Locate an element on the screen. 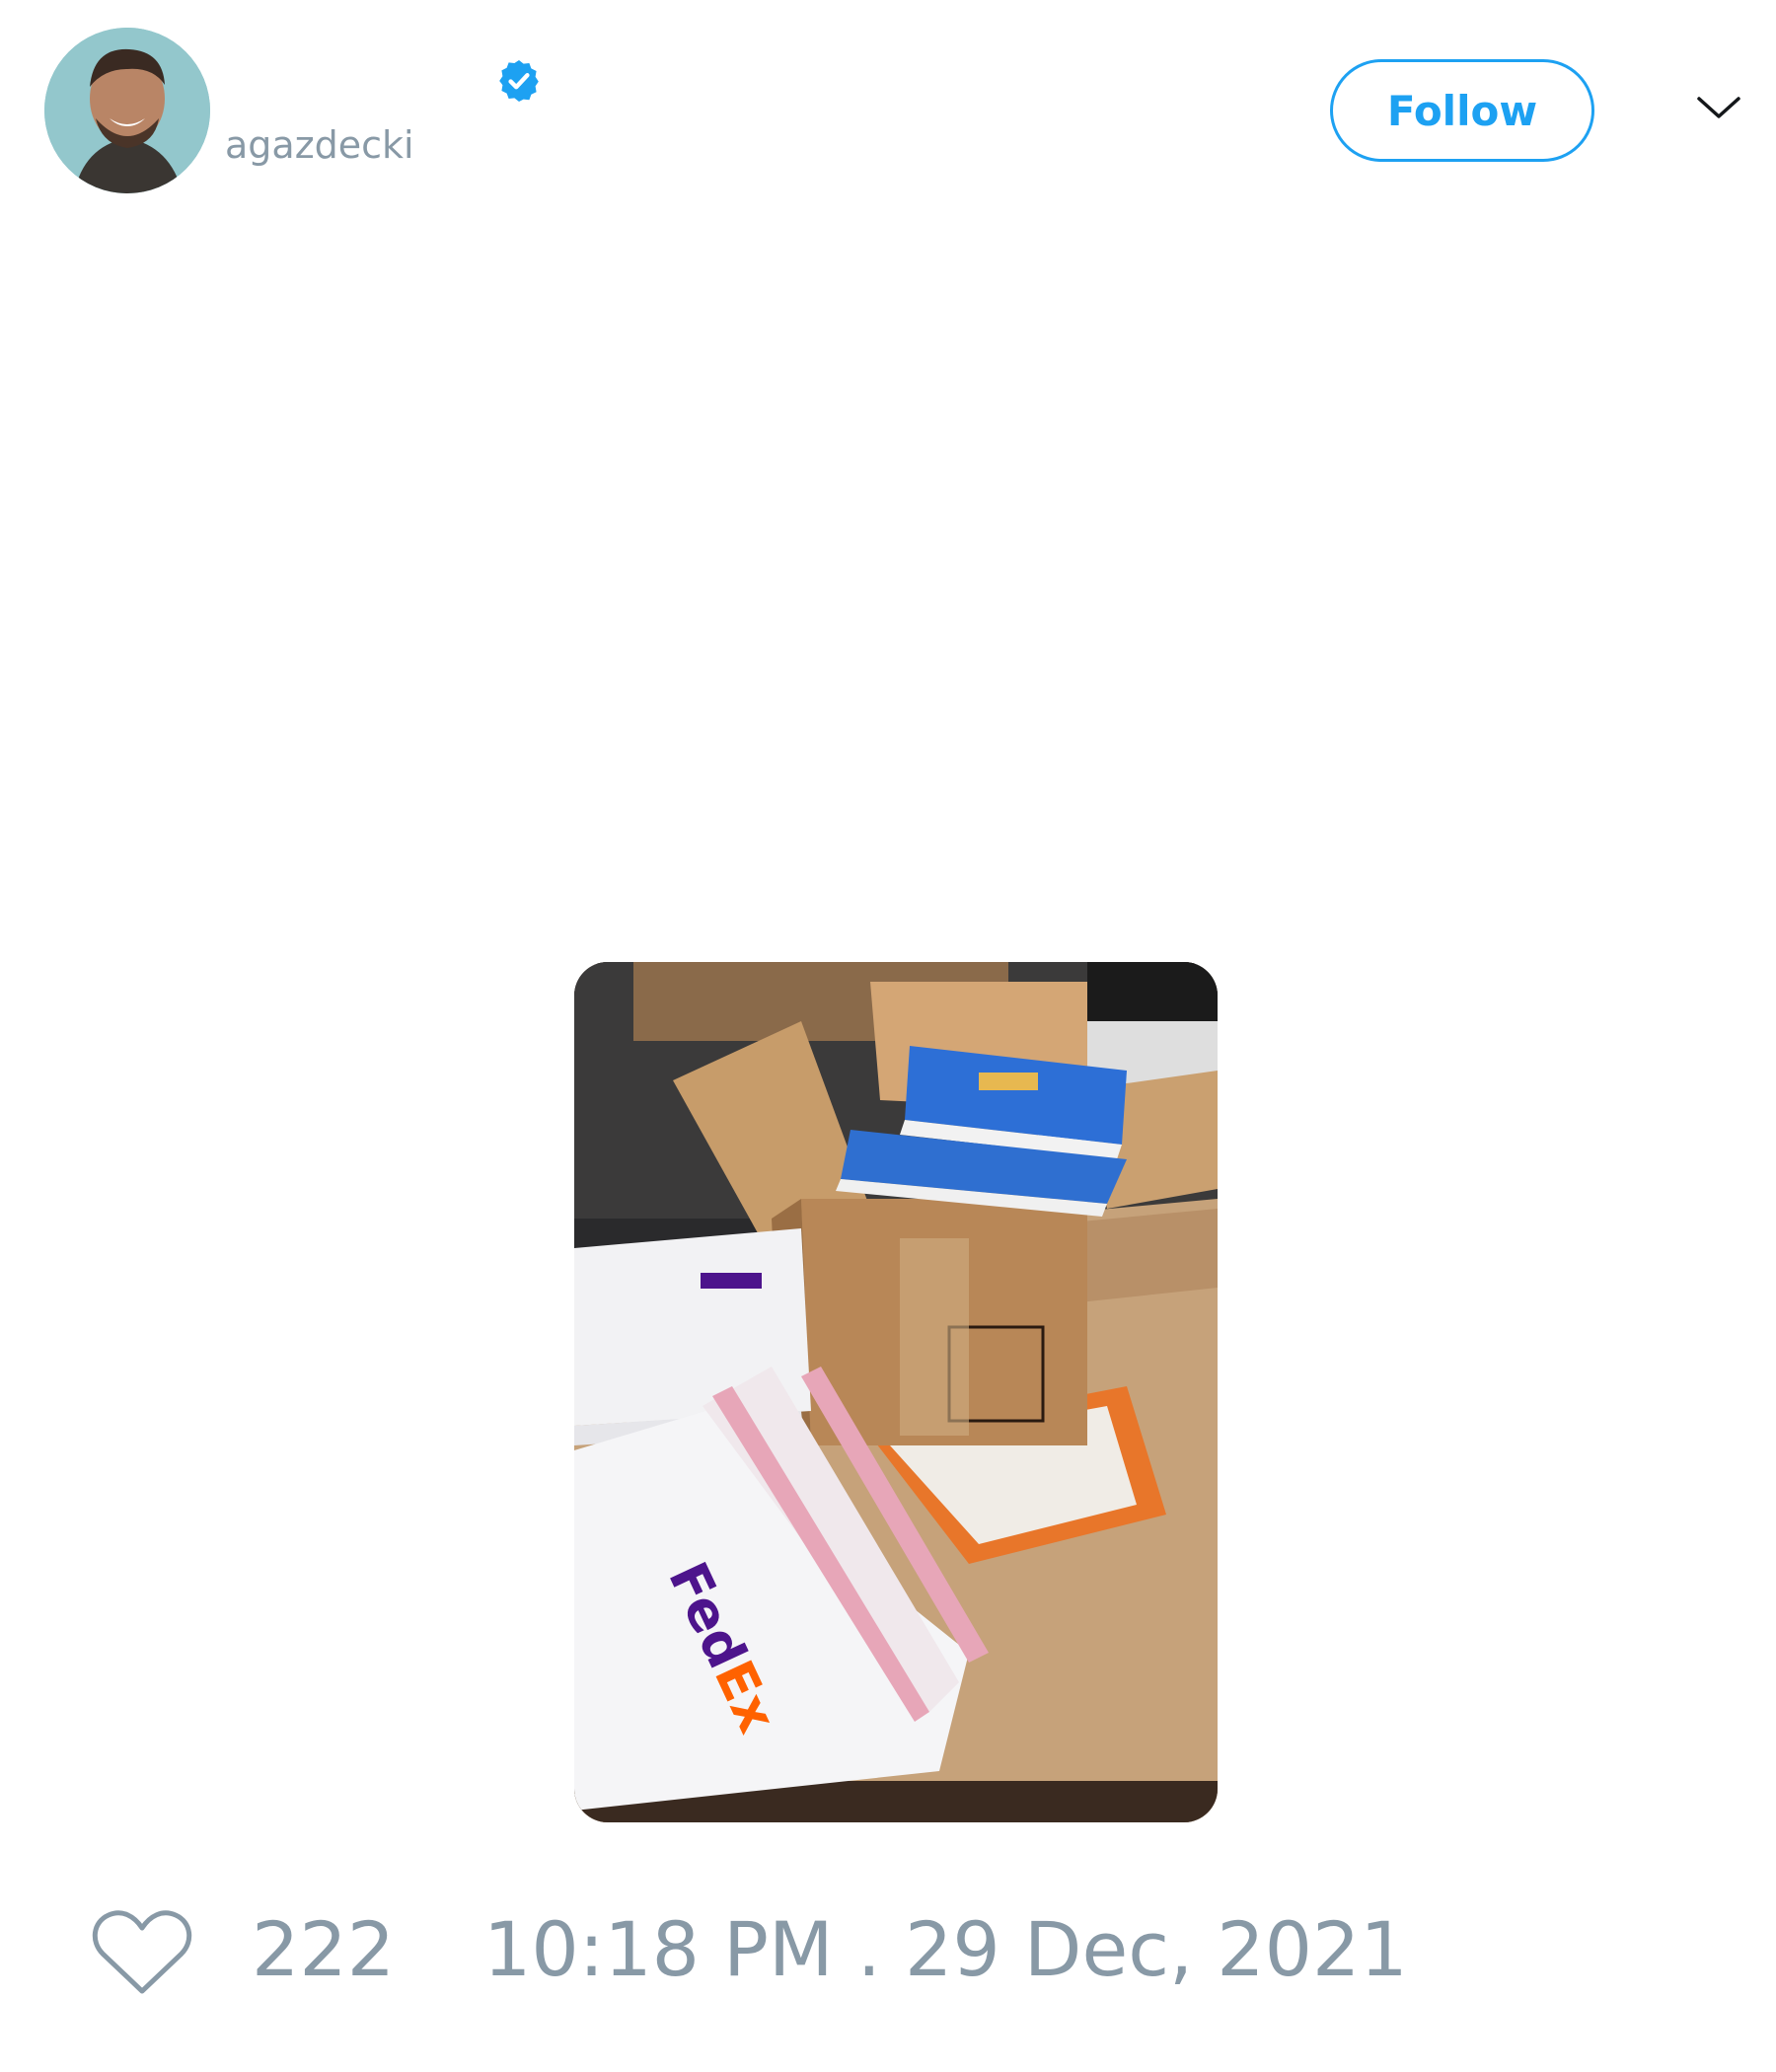 This screenshot has height=2072, width=1776. heart-icon is located at coordinates (142, 1952).